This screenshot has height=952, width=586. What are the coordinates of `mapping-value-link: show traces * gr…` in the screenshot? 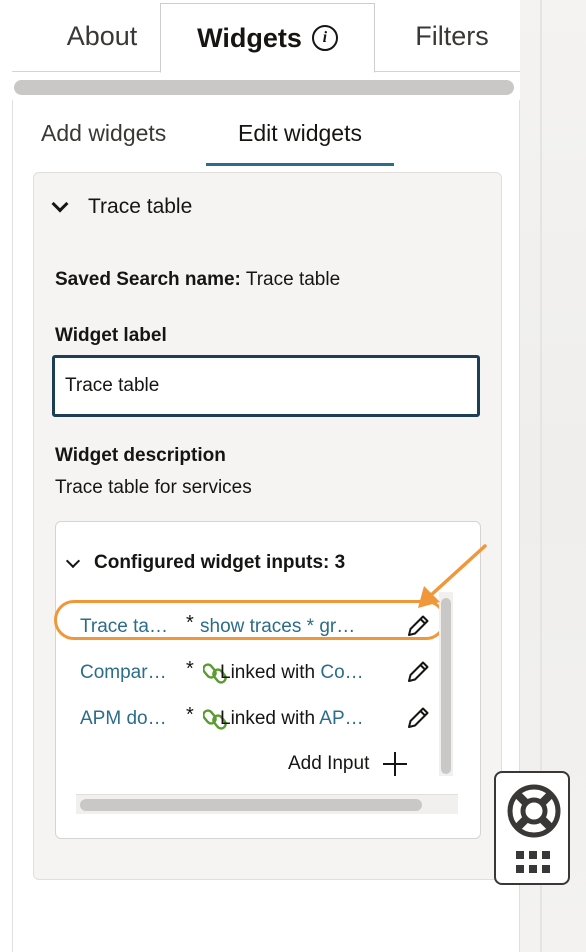 It's located at (277, 626).